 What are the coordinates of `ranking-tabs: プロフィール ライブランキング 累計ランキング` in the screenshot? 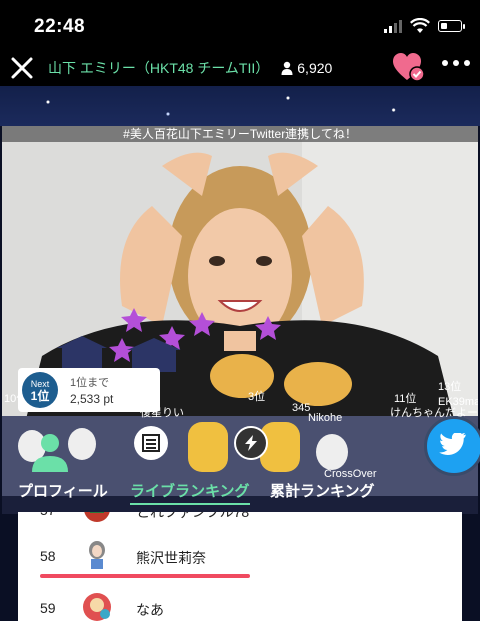 It's located at (240, 494).